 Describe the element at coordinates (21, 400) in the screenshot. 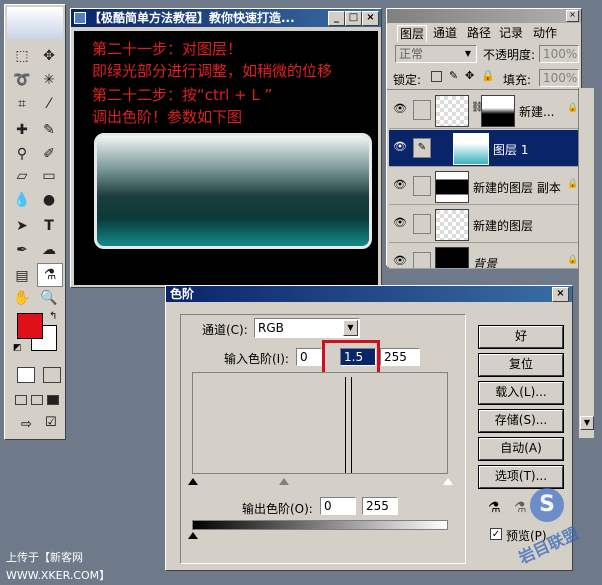

I see `screen-mode-standard-icon` at that location.